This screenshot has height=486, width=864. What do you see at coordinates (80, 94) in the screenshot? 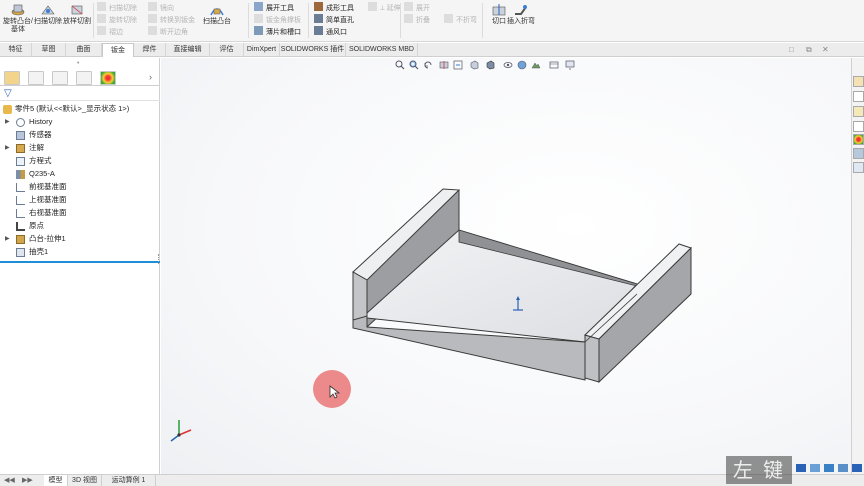
I see `tree-filter-row: ▽` at bounding box center [80, 94].